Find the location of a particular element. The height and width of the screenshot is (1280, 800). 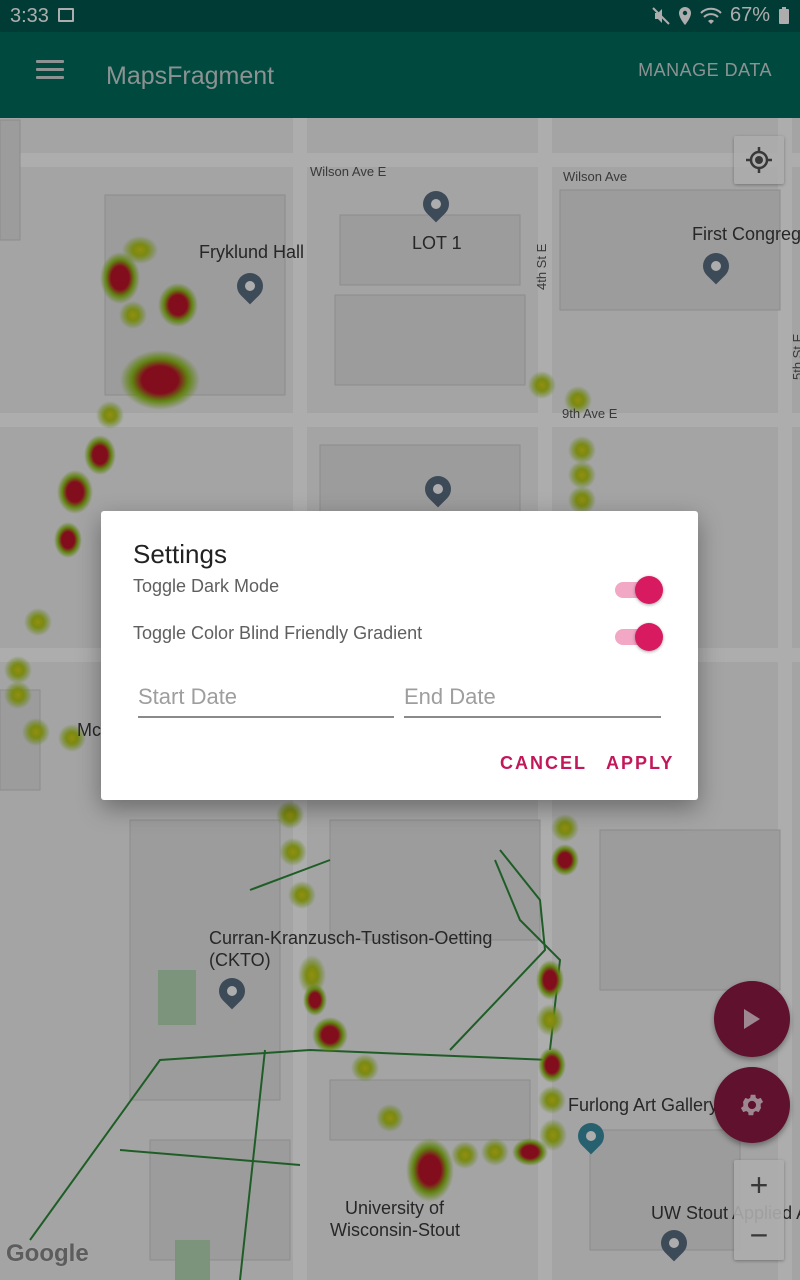

cancel-button: CANCEL is located at coordinates (543, 763).